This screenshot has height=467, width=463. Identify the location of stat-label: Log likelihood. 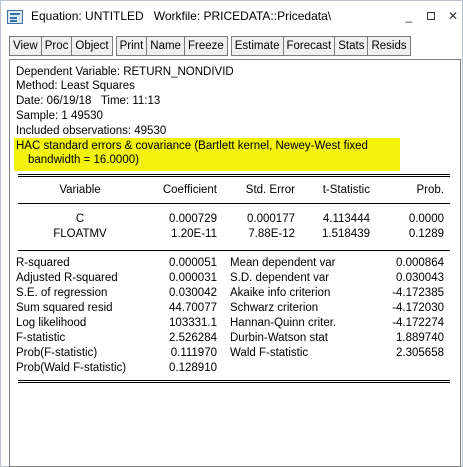
(51, 323).